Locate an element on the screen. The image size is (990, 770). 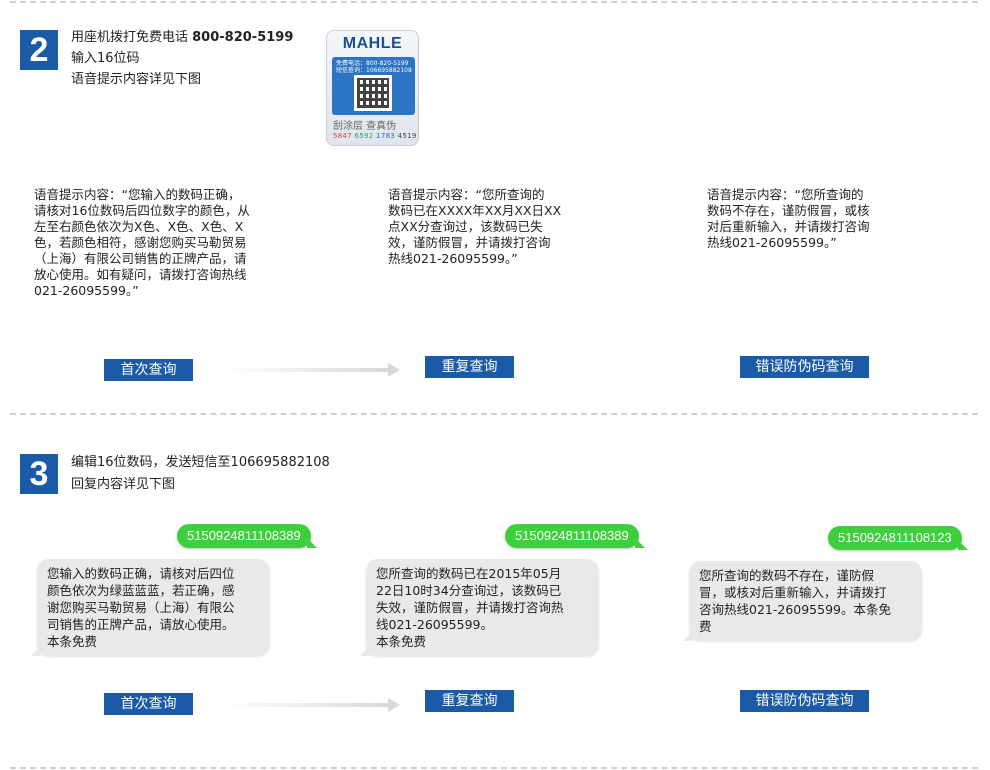
reply-line: 您所查询的数码不存在，谨防假 is located at coordinates (787, 575).